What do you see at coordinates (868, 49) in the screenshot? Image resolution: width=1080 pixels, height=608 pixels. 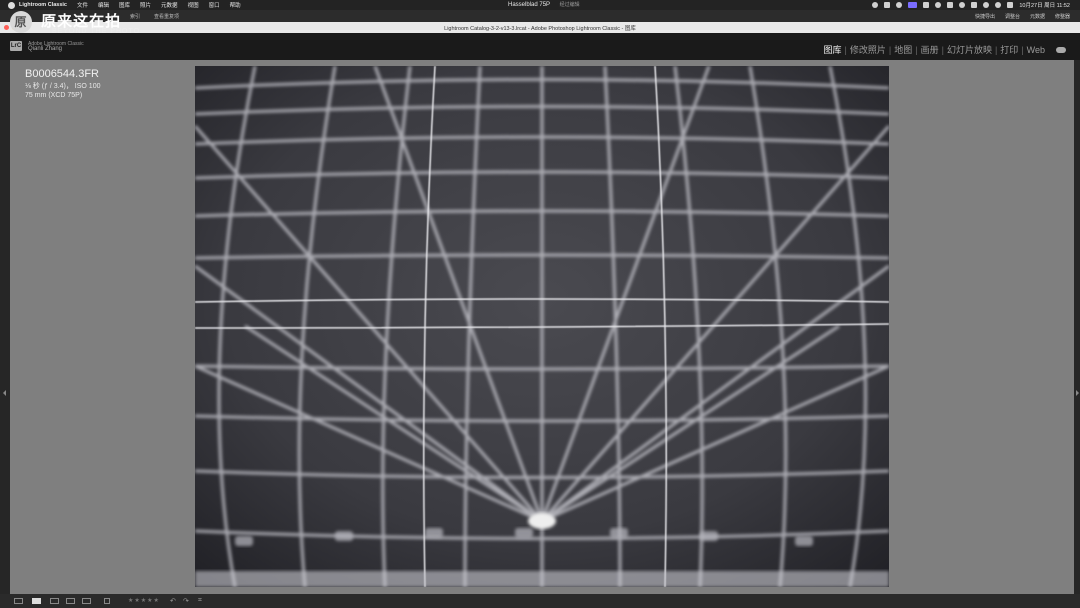 I see `module-develop: 修改照片` at bounding box center [868, 49].